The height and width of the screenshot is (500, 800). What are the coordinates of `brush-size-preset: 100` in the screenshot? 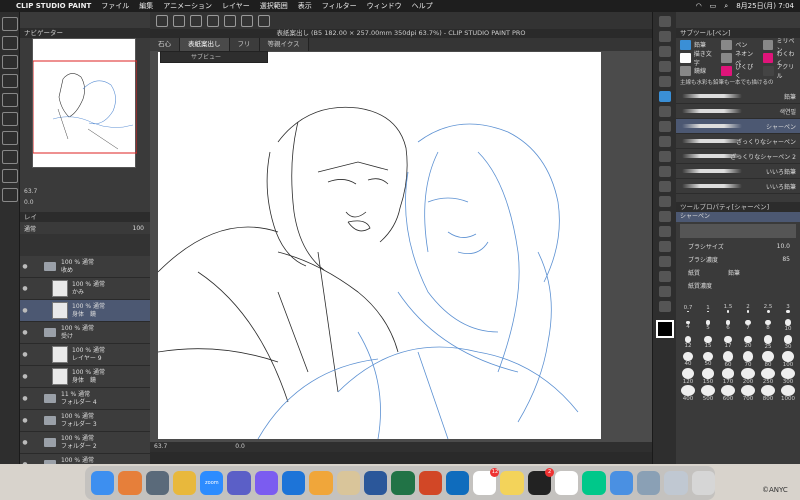 It's located at (788, 359).